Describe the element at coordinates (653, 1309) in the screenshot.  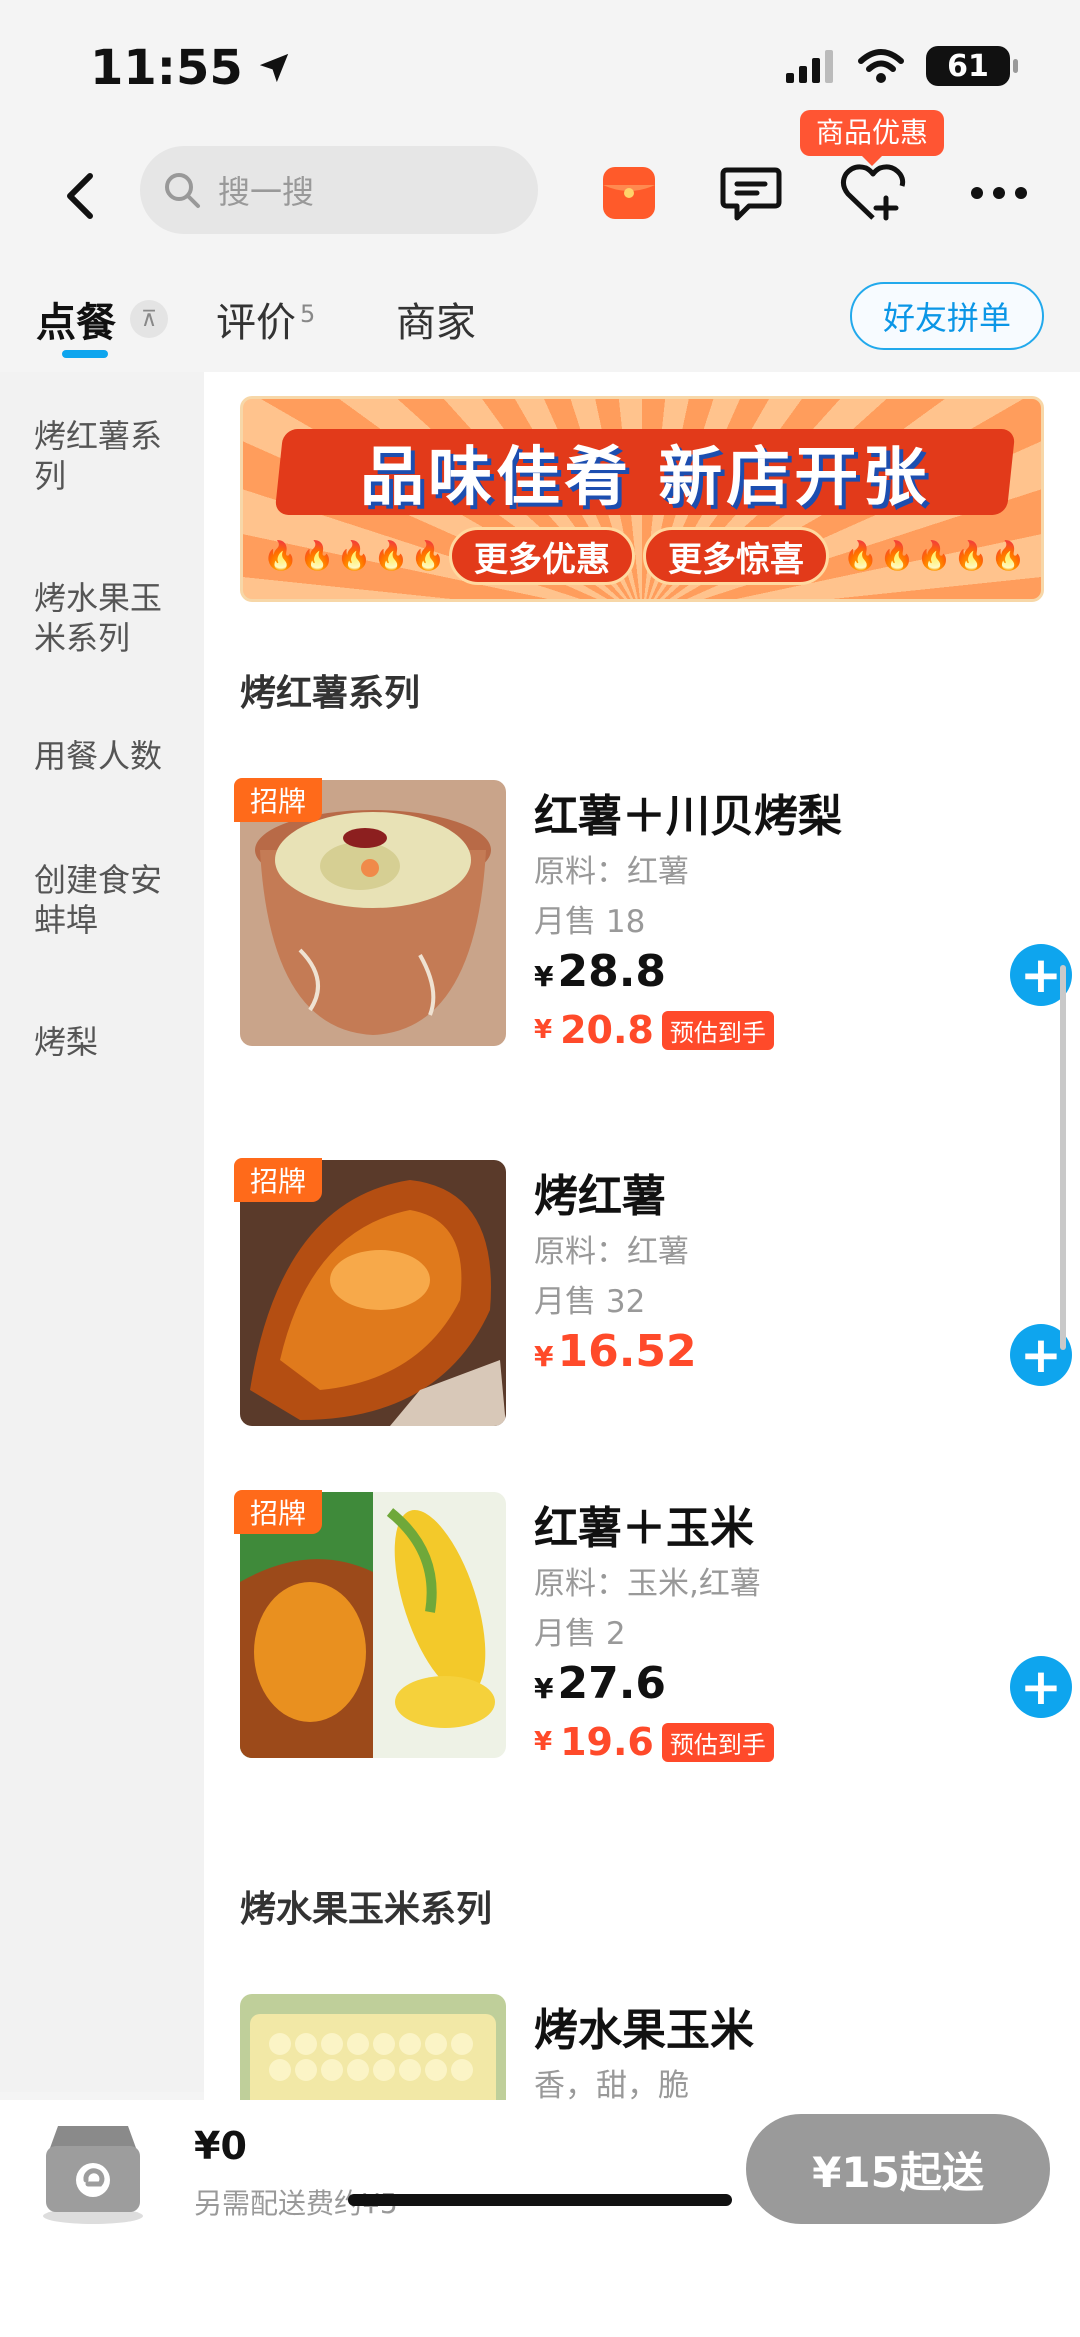
I see `product-item: 招牌 烤红薯 原料：红薯 月售 32 ¥16.52 +` at that location.